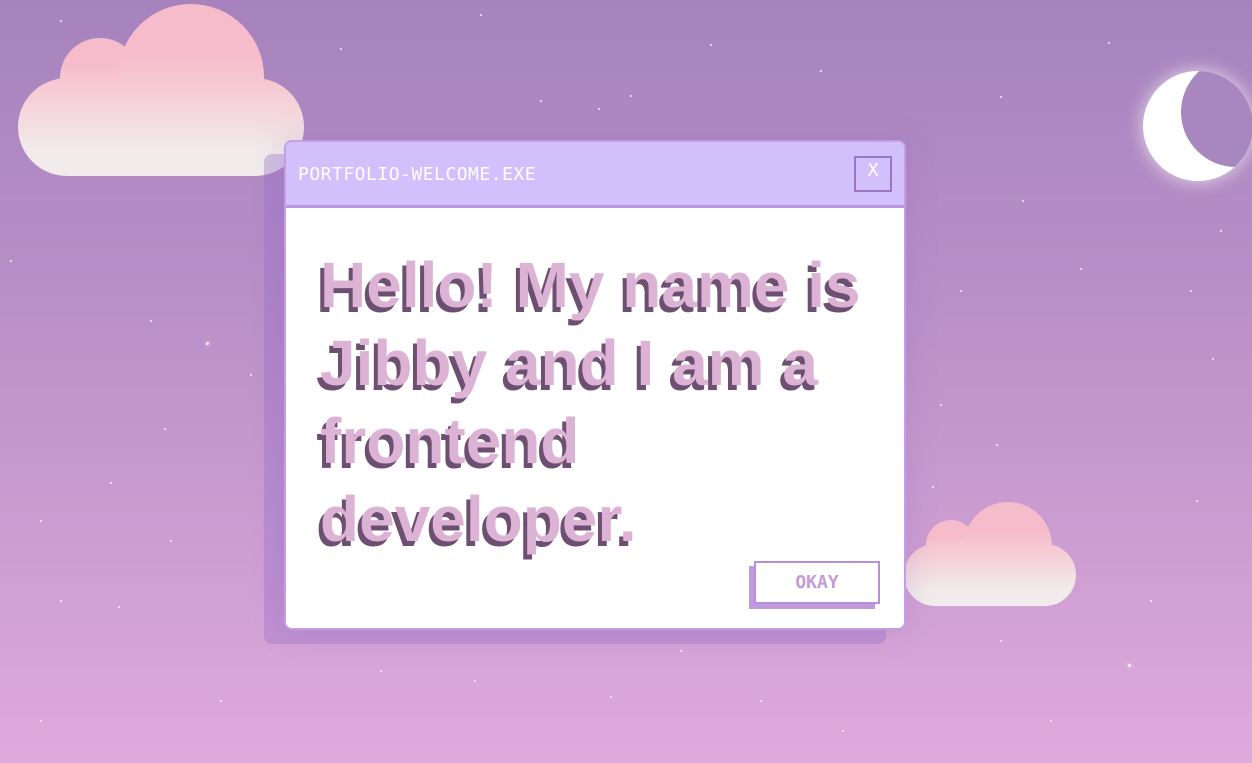 The height and width of the screenshot is (763, 1252). I want to click on moon-shadow, so click(1216, 119).